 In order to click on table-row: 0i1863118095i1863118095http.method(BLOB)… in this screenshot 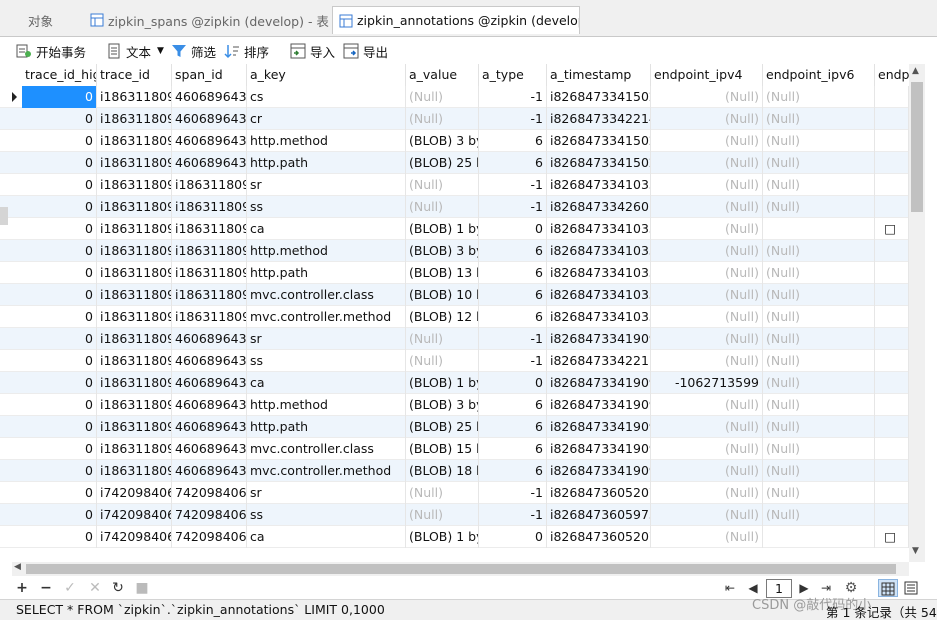, I will do `click(454, 251)`.